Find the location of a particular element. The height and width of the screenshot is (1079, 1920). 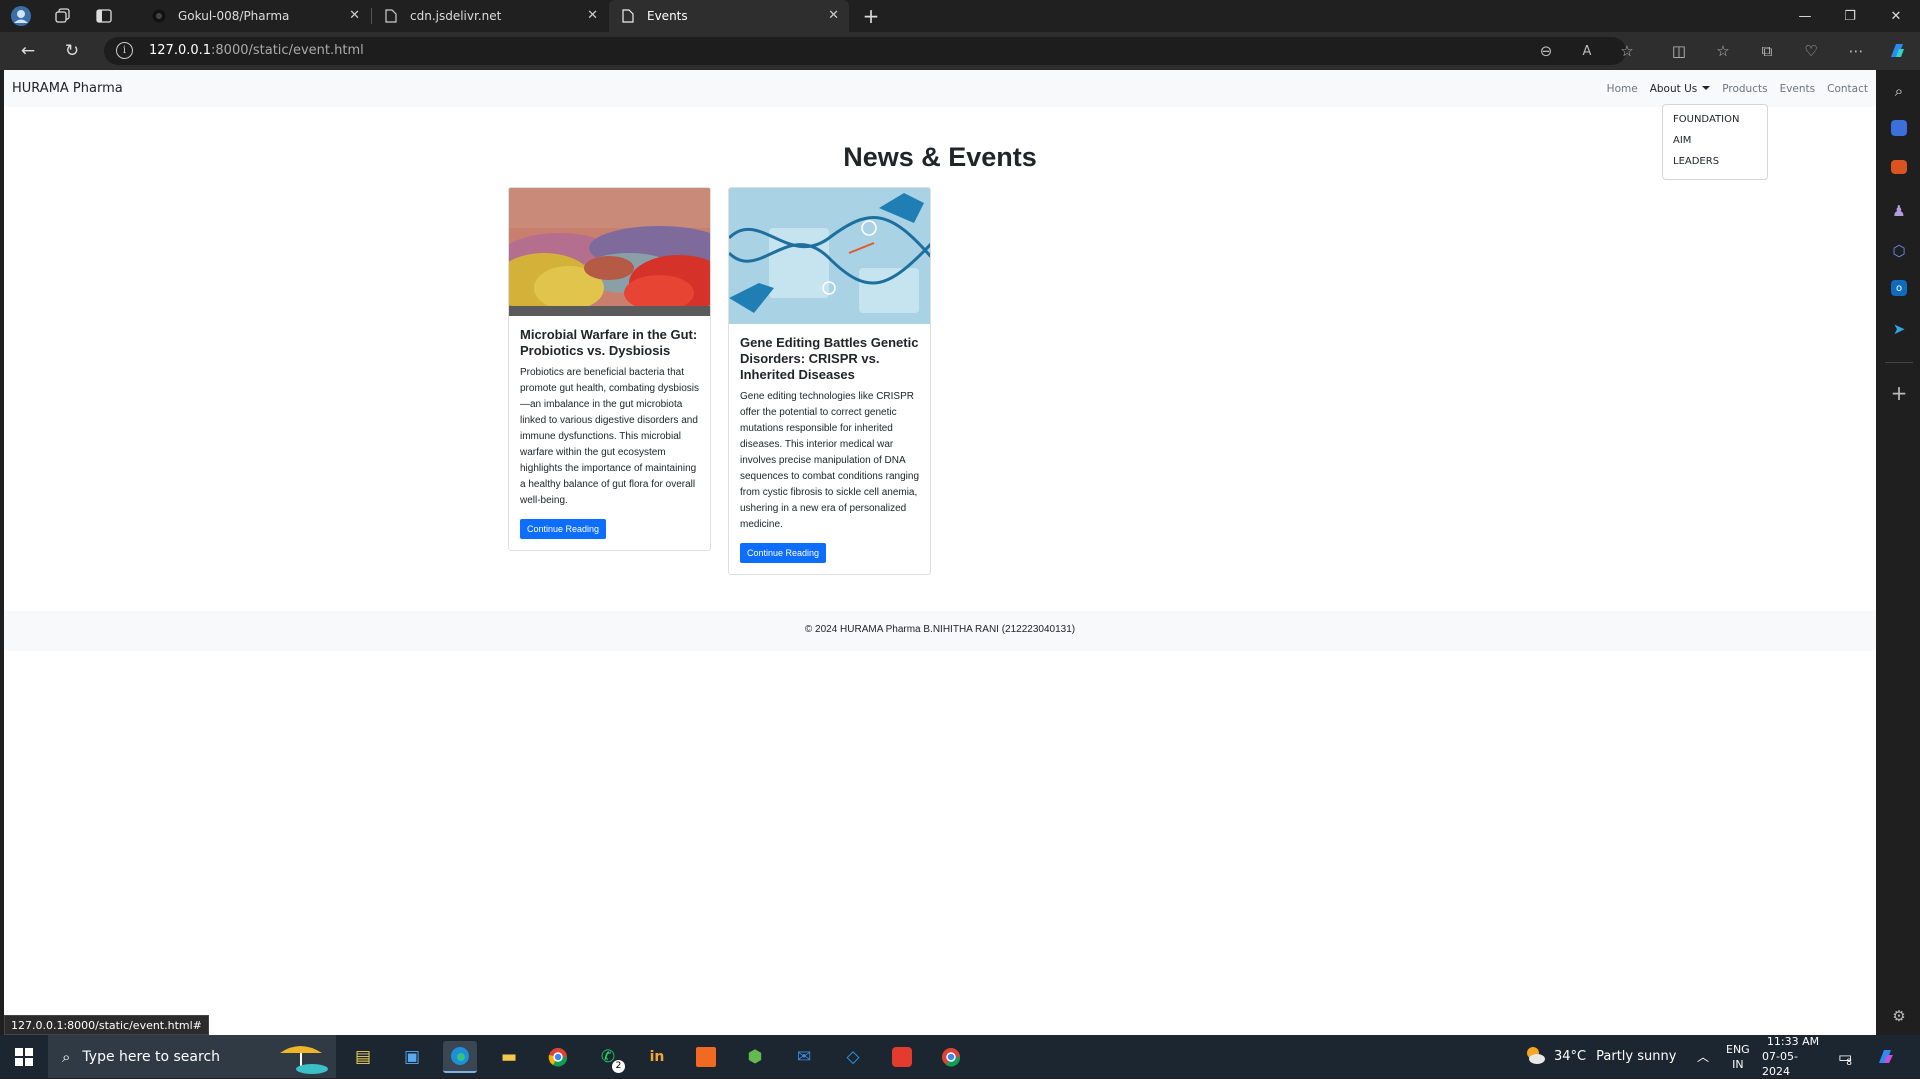

close-window-icon: ✕ is located at coordinates (1896, 16).